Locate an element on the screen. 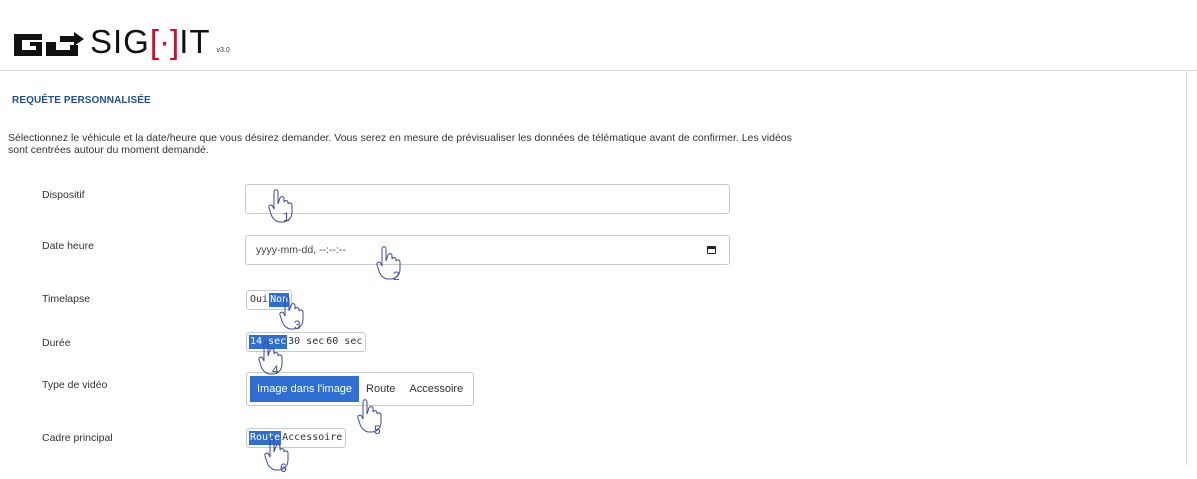 The width and height of the screenshot is (1197, 479). pointer-hand-icon: 3 is located at coordinates (291, 314).